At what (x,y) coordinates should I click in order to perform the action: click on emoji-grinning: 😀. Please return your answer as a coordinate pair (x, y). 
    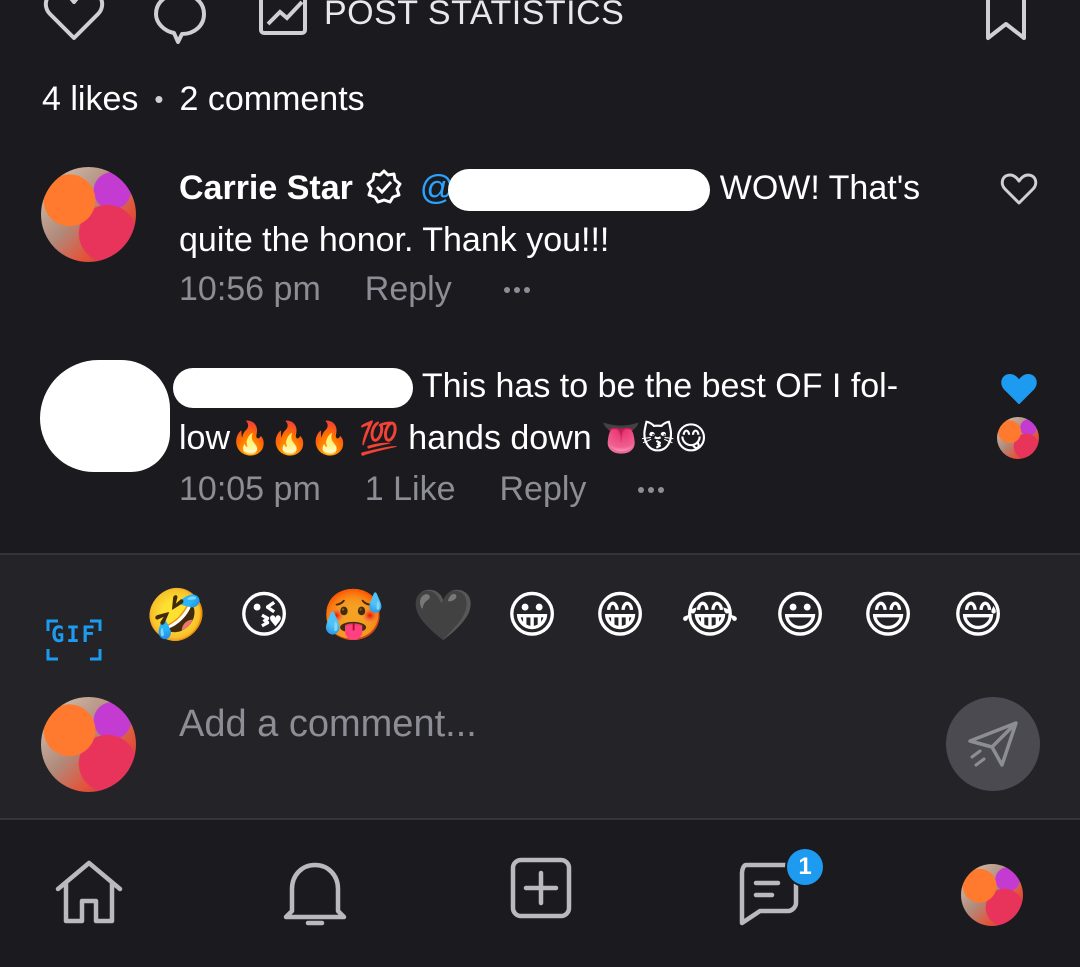
    Looking at the image, I should click on (532, 615).